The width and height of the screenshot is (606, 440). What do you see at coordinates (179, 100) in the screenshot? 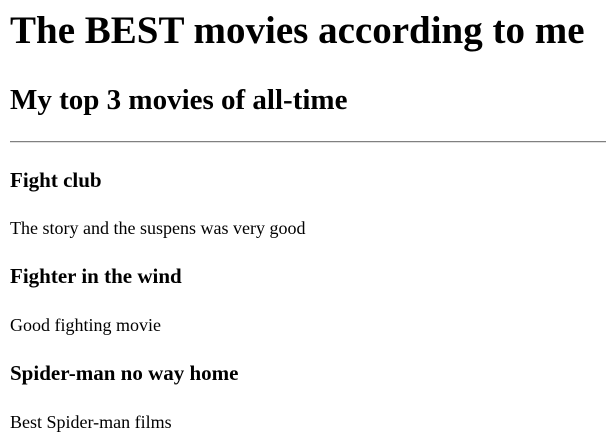
I see `page-subtitle: My top 3 movies of all-time` at bounding box center [179, 100].